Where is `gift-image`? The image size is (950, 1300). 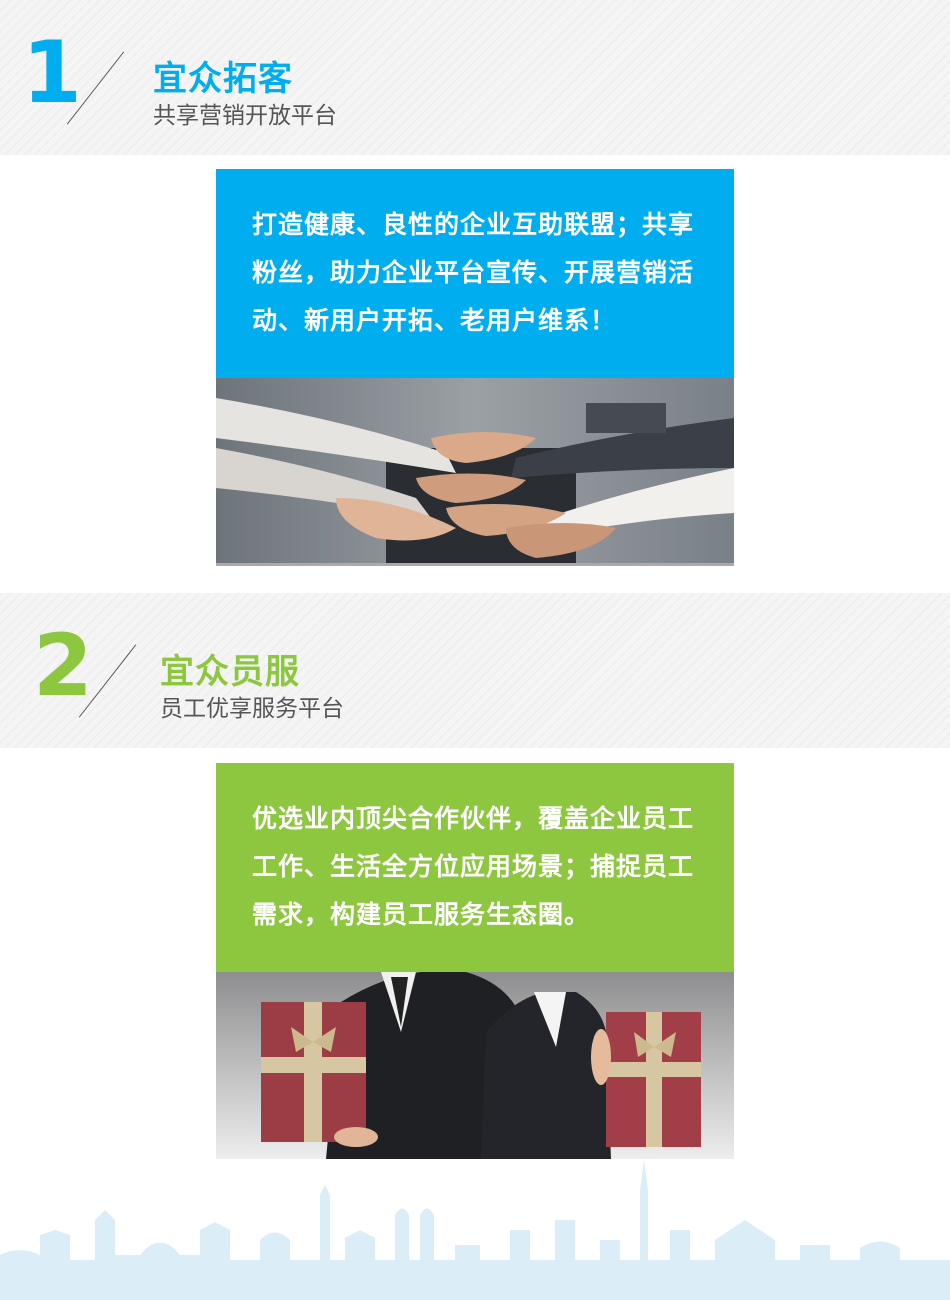 gift-image is located at coordinates (475, 1065).